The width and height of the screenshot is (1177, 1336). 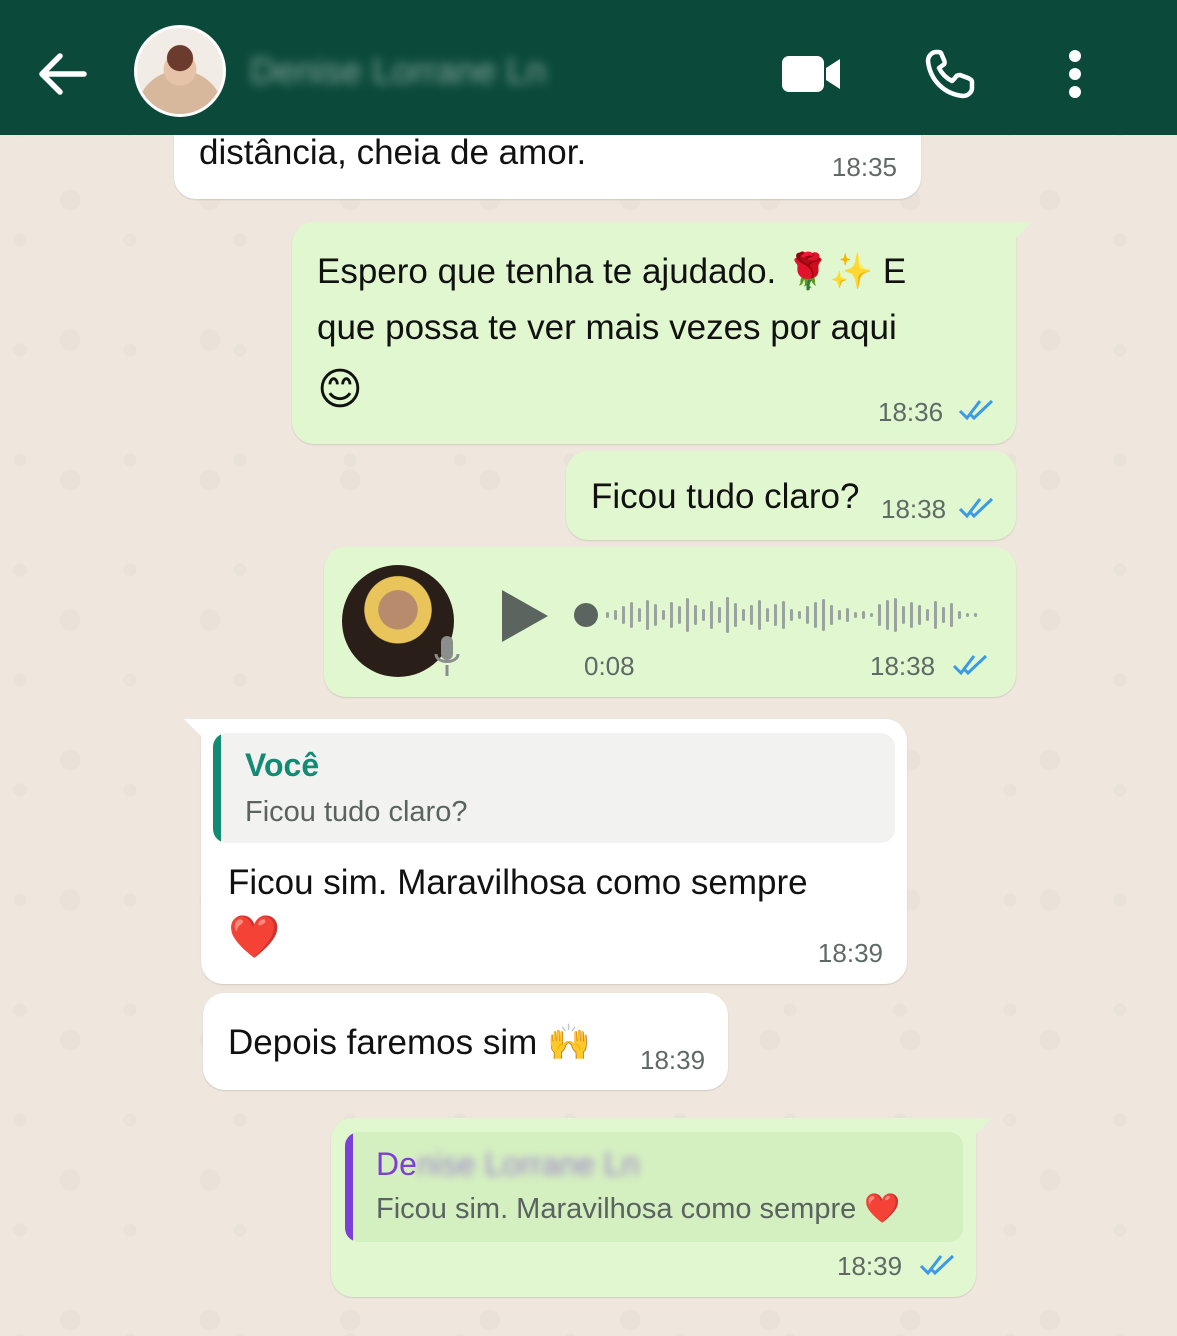 I want to click on message-time: 18:35, so click(x=864, y=167).